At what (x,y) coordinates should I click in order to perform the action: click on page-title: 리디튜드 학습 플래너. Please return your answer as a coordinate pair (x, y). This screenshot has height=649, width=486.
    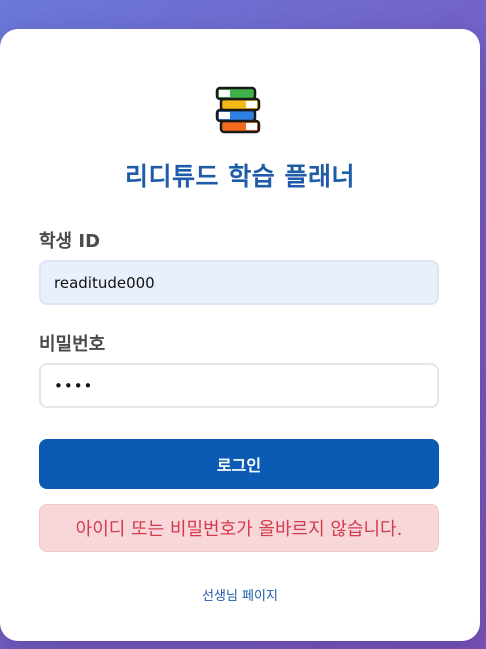
    Looking at the image, I should click on (240, 176).